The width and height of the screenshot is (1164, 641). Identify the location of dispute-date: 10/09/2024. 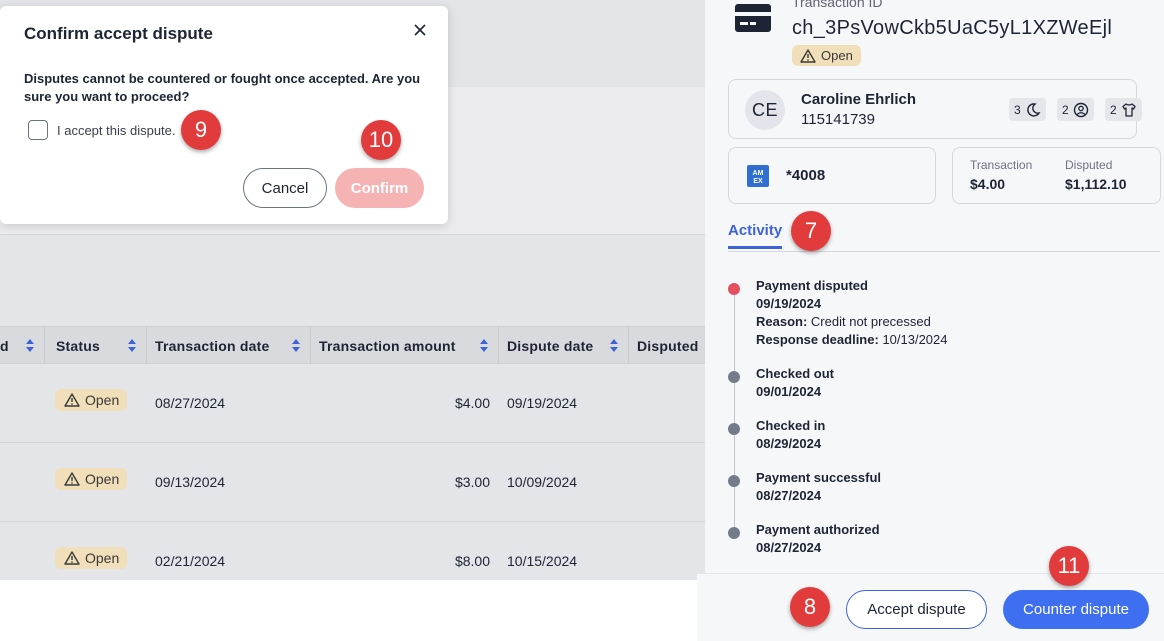
(542, 482).